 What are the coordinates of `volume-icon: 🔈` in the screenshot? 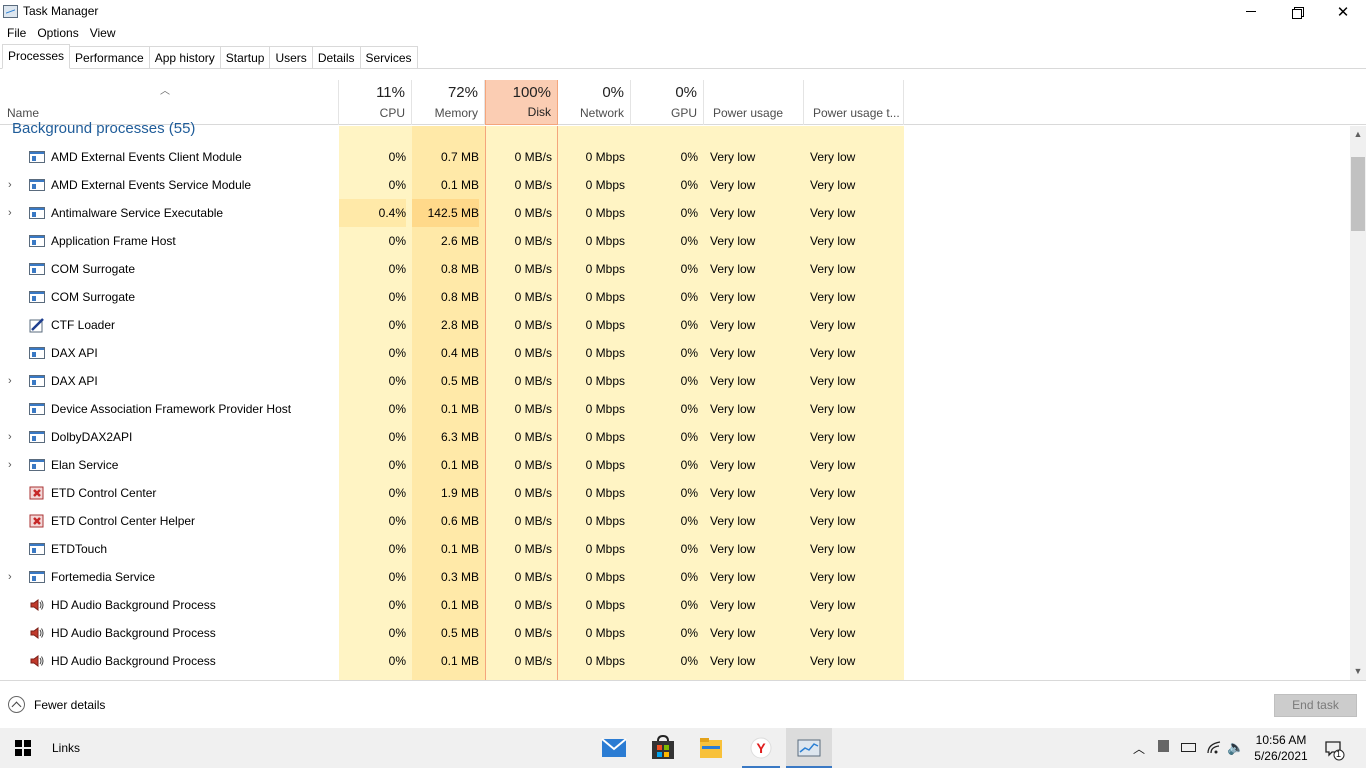 It's located at (1235, 759).